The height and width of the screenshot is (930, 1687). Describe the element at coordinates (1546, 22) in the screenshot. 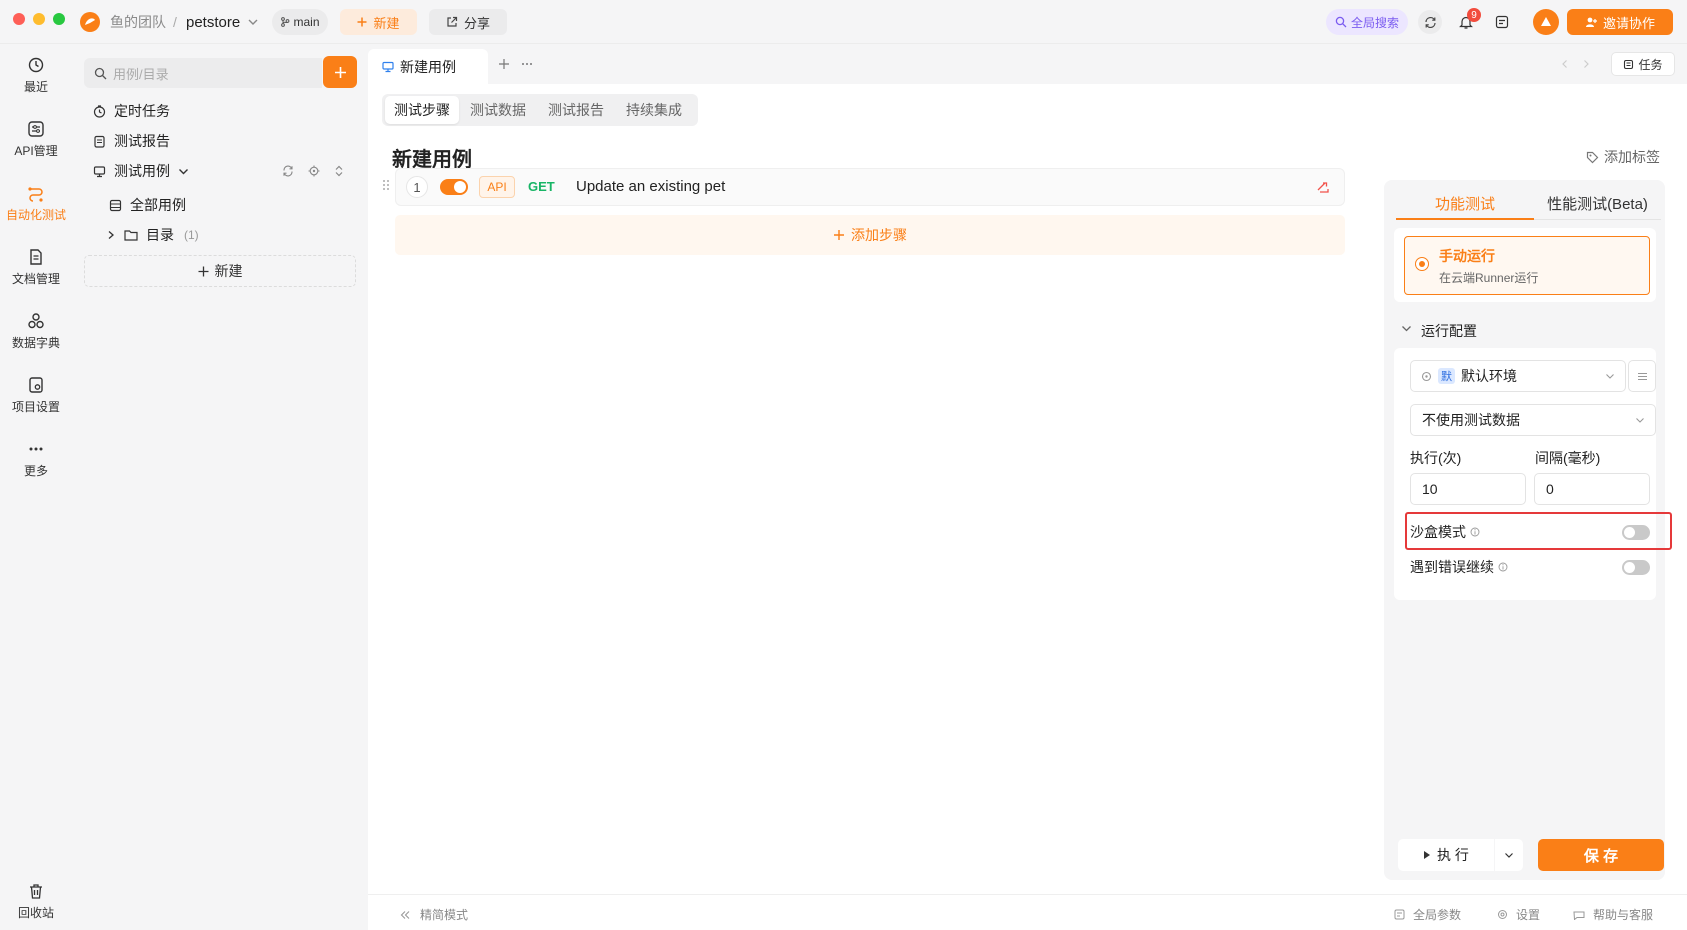

I see `user-avatar` at that location.